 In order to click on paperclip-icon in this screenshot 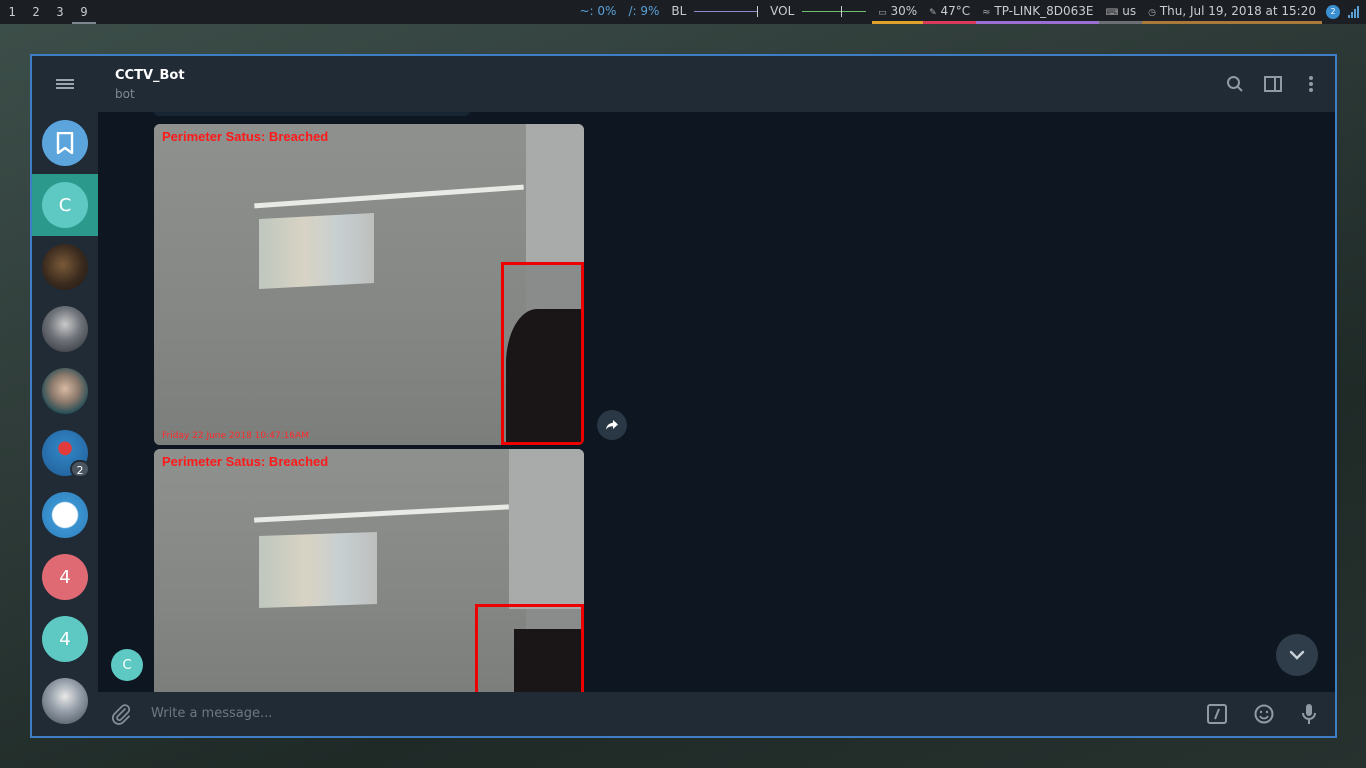, I will do `click(121, 714)`.